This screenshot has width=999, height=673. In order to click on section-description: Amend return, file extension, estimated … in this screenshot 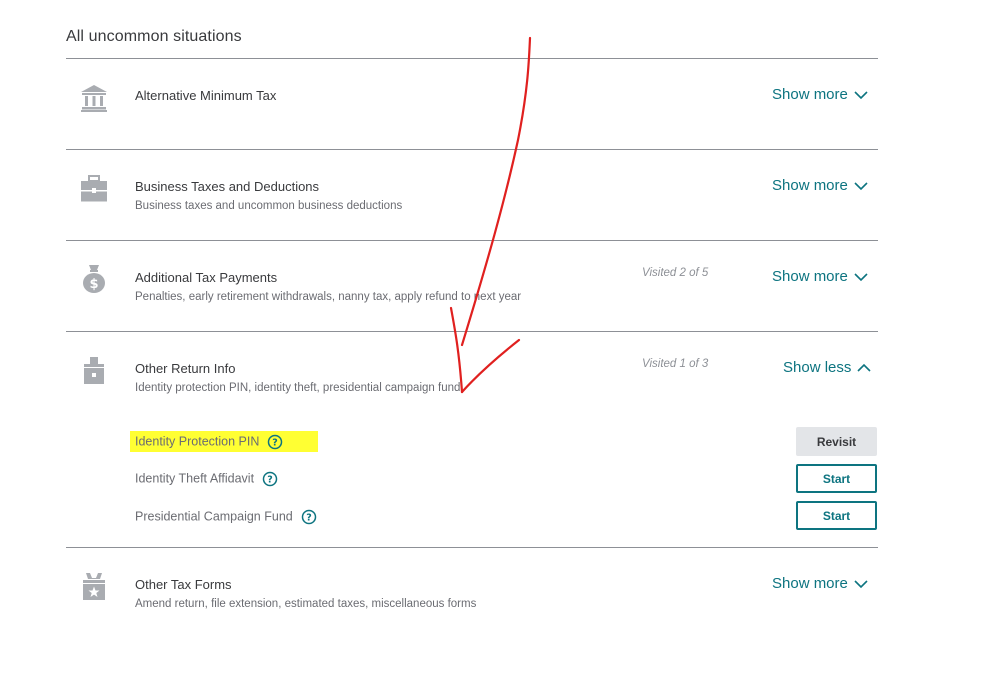, I will do `click(306, 604)`.